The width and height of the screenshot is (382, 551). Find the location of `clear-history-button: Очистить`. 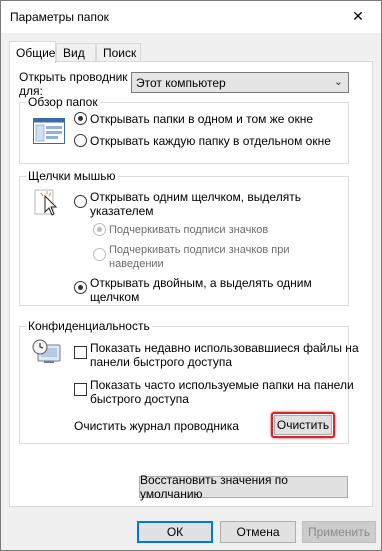

clear-history-button: Очистить is located at coordinates (303, 425).